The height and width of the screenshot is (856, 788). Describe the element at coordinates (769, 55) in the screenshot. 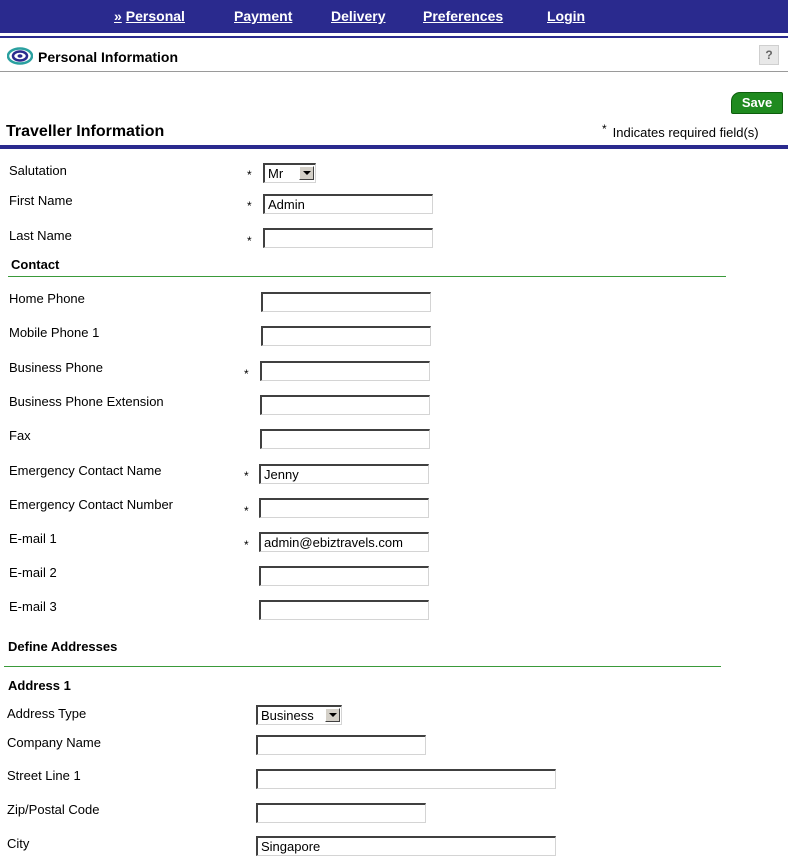

I see `help-button: ?` at that location.